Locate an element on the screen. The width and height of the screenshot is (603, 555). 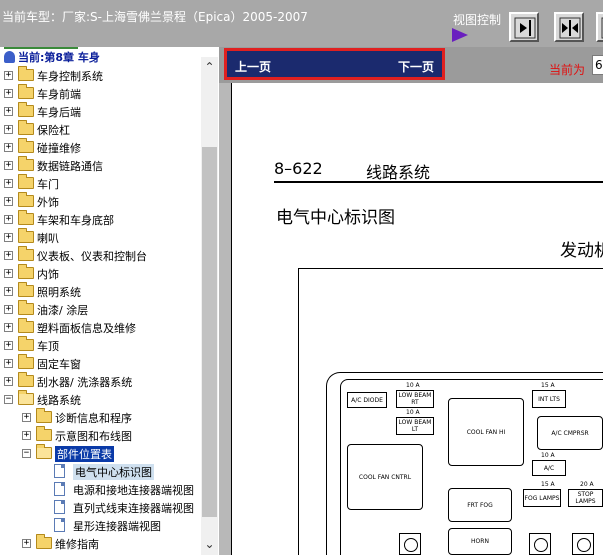
tree-item-label: 车门 is located at coordinates (48, 184).